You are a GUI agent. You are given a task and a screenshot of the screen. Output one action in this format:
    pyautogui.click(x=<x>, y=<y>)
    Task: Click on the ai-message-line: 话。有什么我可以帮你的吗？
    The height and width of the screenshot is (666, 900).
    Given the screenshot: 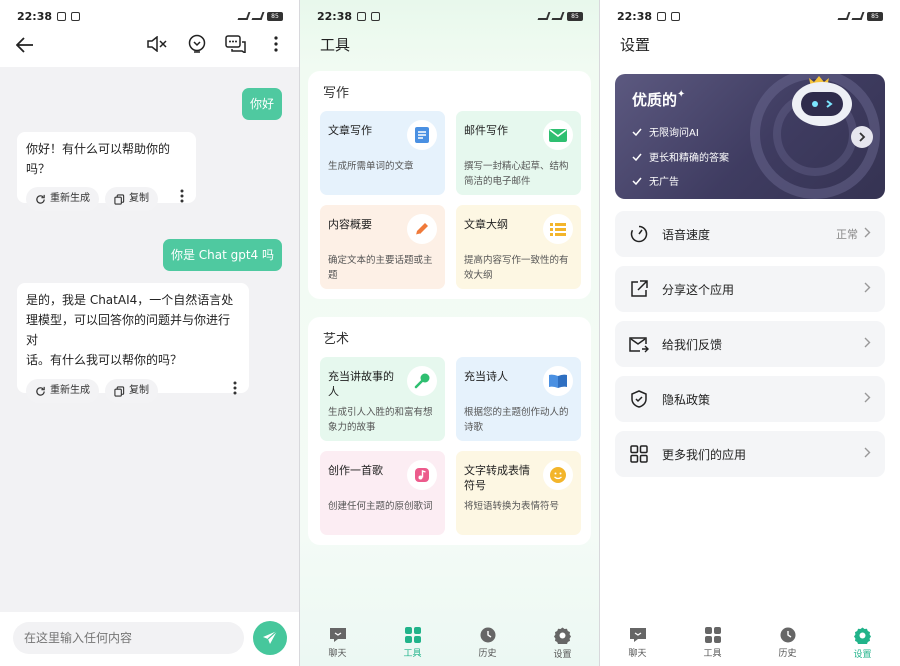 What is the action you would take?
    pyautogui.click(x=104, y=360)
    